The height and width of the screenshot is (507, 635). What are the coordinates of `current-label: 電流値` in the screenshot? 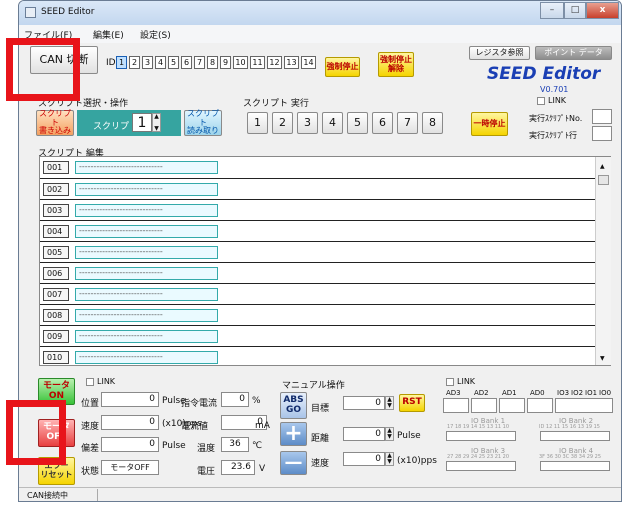 It's located at (195, 427).